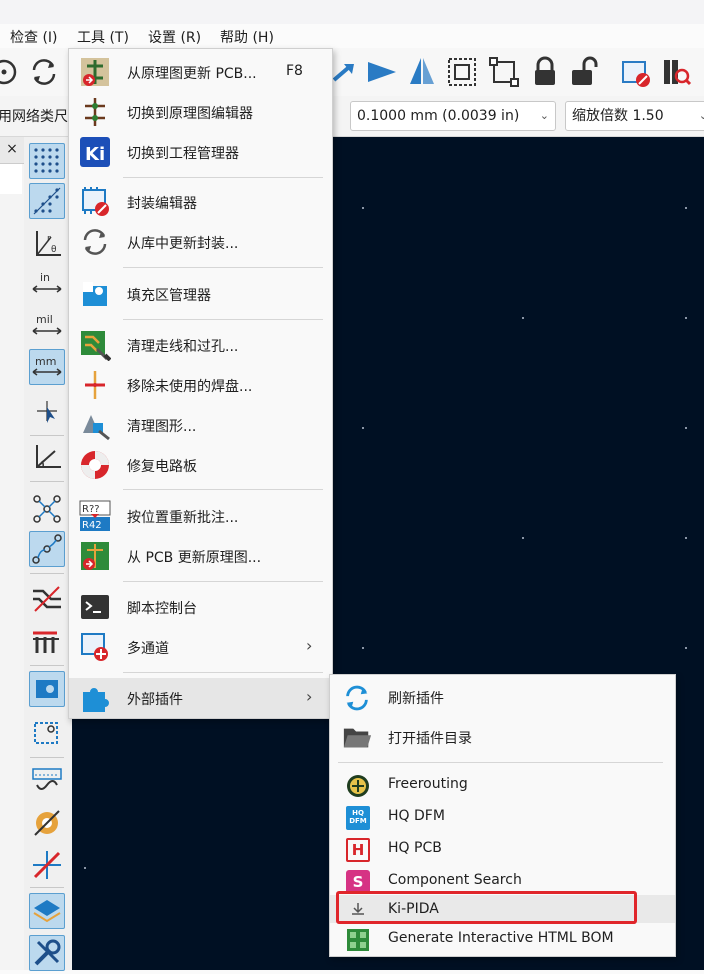 The image size is (704, 974). What do you see at coordinates (502, 737) in the screenshot?
I see `submenu-item-open-plugin-dir: 打开插件目录` at bounding box center [502, 737].